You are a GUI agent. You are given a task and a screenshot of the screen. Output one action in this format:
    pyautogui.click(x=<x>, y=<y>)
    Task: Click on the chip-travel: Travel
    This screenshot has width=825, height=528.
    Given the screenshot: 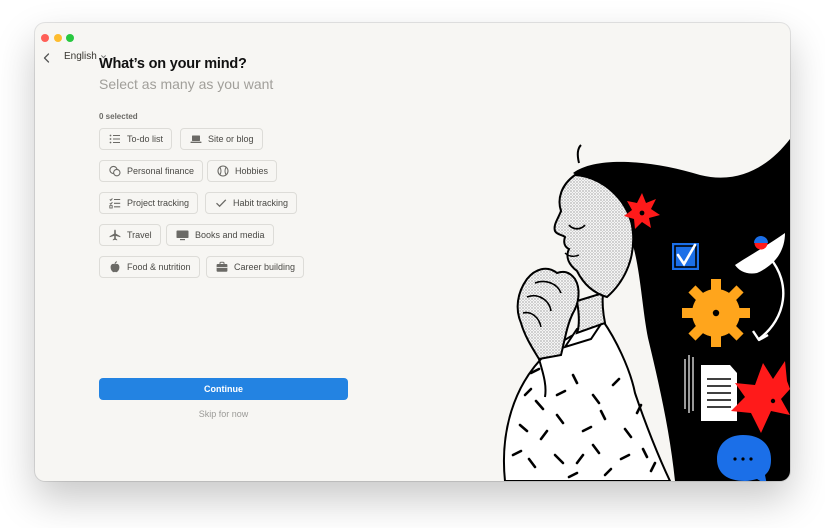 What is the action you would take?
    pyautogui.click(x=130, y=235)
    